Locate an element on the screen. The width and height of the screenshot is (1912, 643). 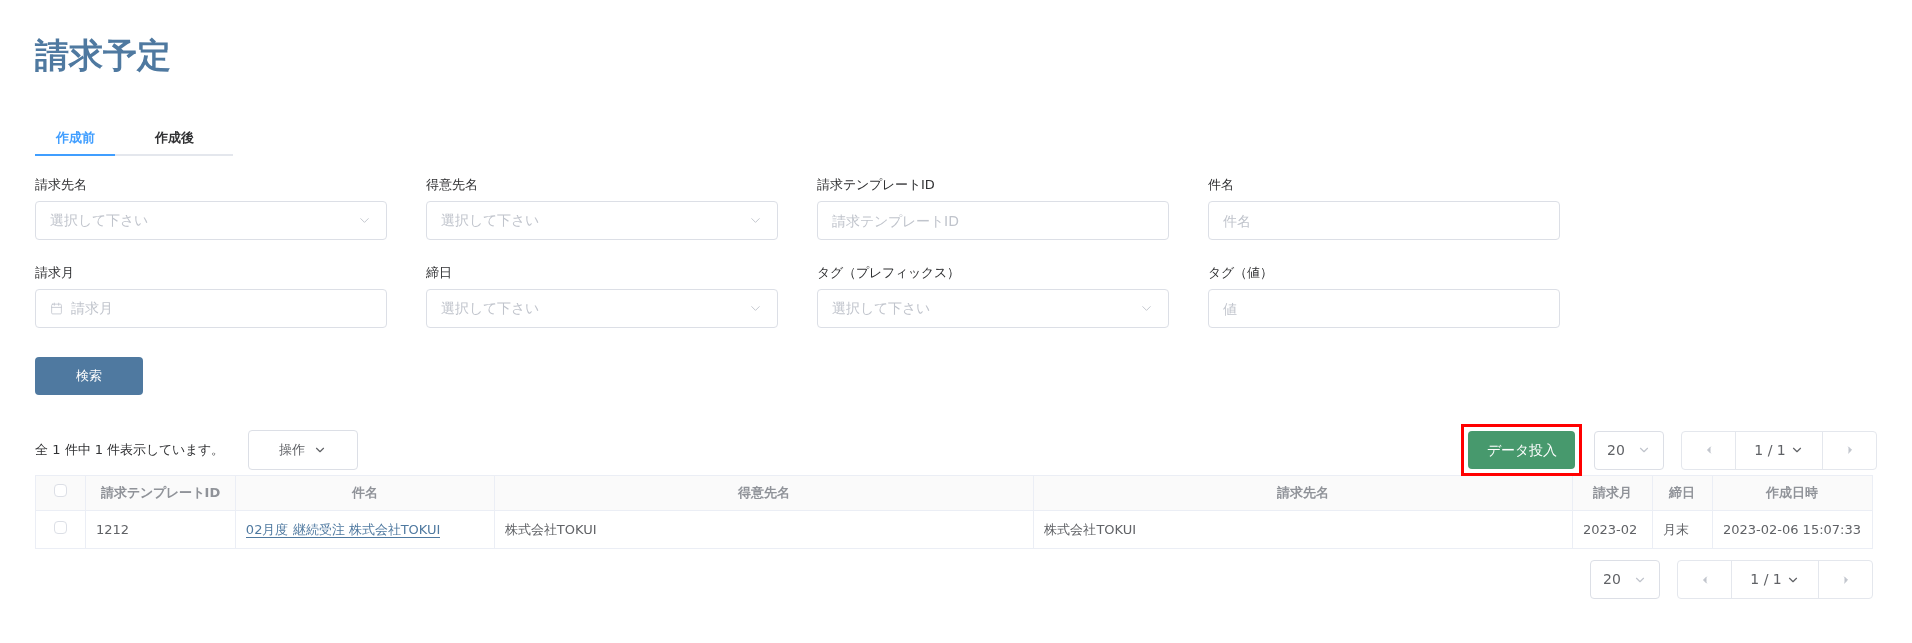
field-label: 請求テンプレートID is located at coordinates (876, 185).